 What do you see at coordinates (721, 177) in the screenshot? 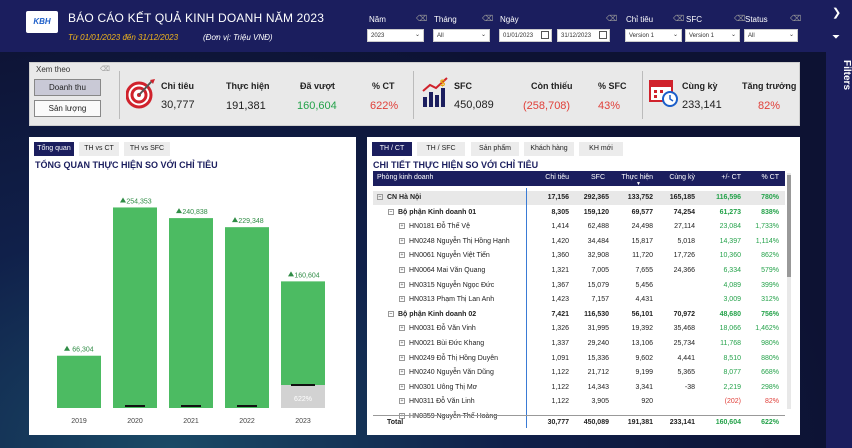
I see `col-header-diff-target: +/- CT` at bounding box center [721, 177].